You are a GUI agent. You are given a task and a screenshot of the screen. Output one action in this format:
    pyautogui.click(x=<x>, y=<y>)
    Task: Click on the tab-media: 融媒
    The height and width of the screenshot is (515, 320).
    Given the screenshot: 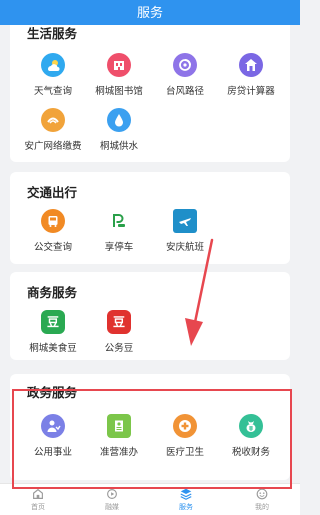 What is the action you would take?
    pyautogui.click(x=112, y=499)
    